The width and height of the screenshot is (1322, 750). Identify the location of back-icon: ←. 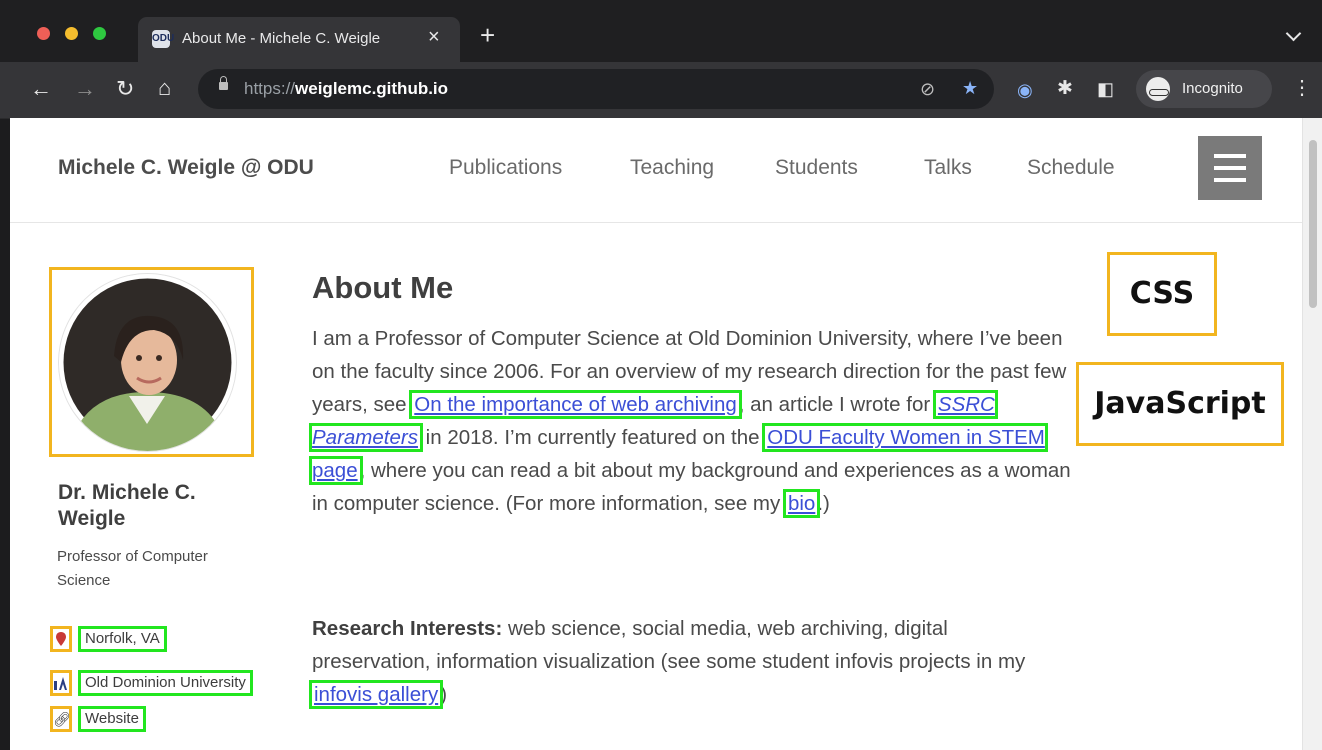
(41, 89).